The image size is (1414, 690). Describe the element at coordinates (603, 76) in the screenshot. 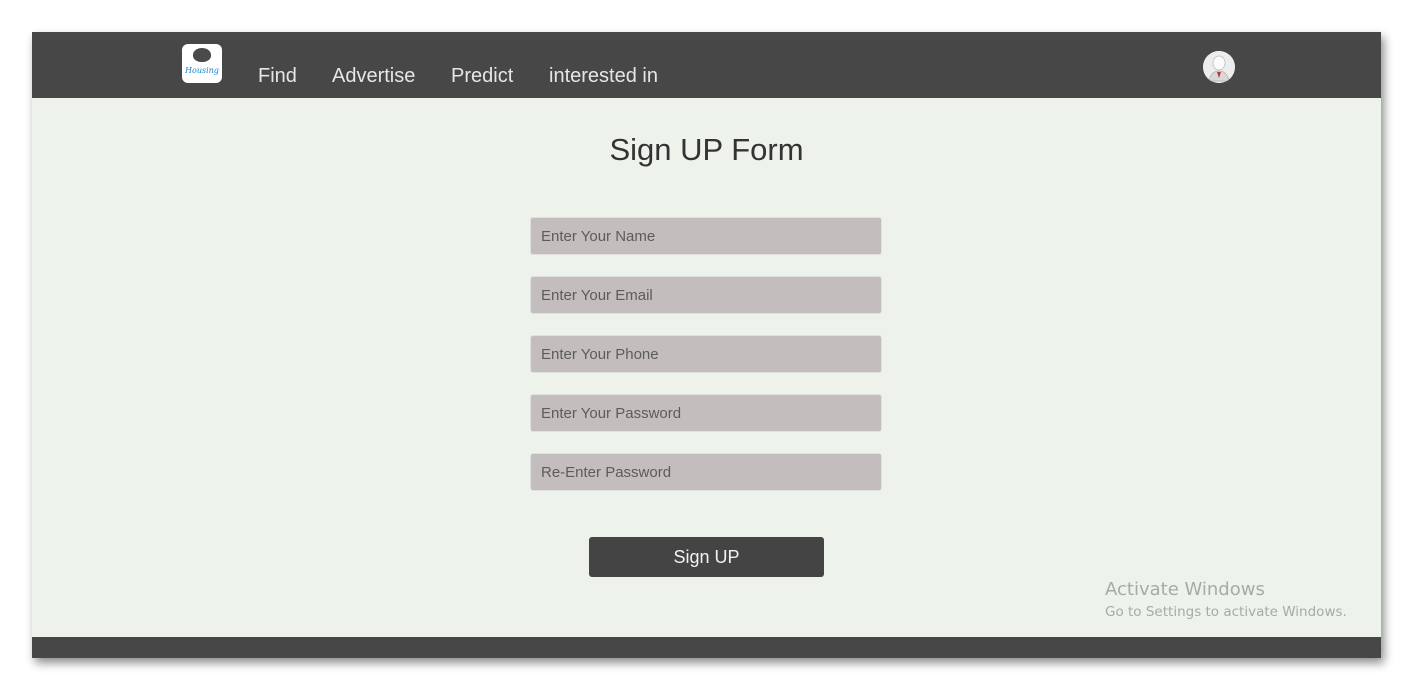

I see `nav-link-interested-in: interested in` at that location.